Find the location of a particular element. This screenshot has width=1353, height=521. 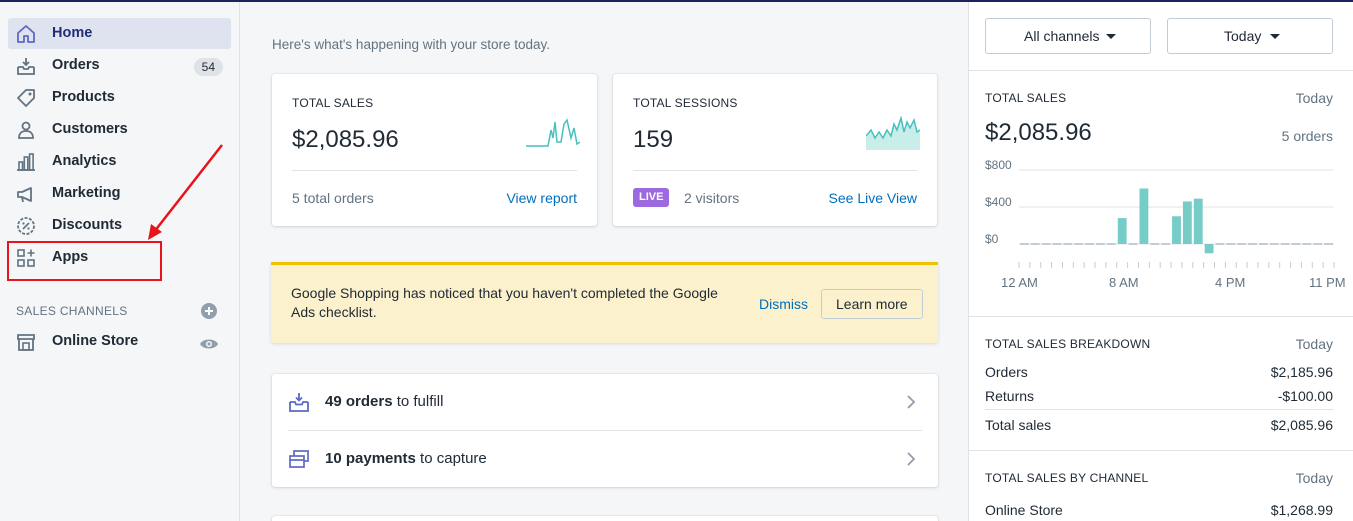

sales-sparkline is located at coordinates (553, 132).